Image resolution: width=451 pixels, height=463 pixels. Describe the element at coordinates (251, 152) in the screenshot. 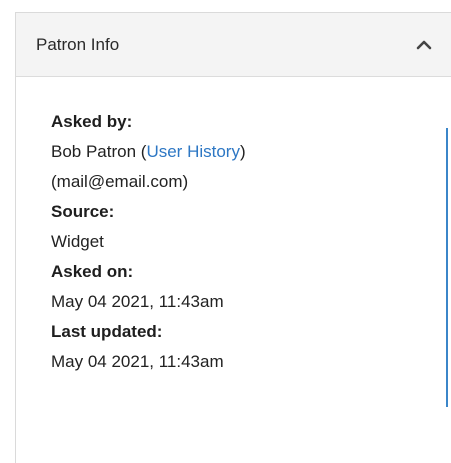

I see `asked-by-value: Bob Patron (User History)` at that location.